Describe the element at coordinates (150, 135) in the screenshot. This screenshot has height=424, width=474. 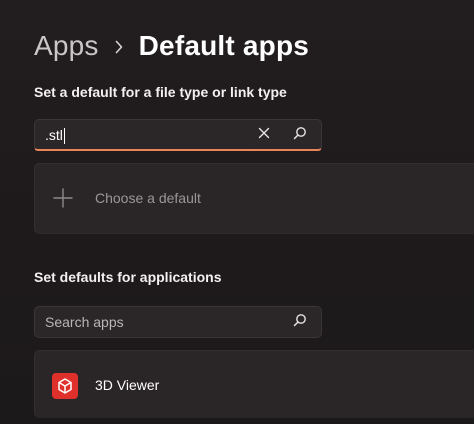
I see `filetype-search-input` at that location.